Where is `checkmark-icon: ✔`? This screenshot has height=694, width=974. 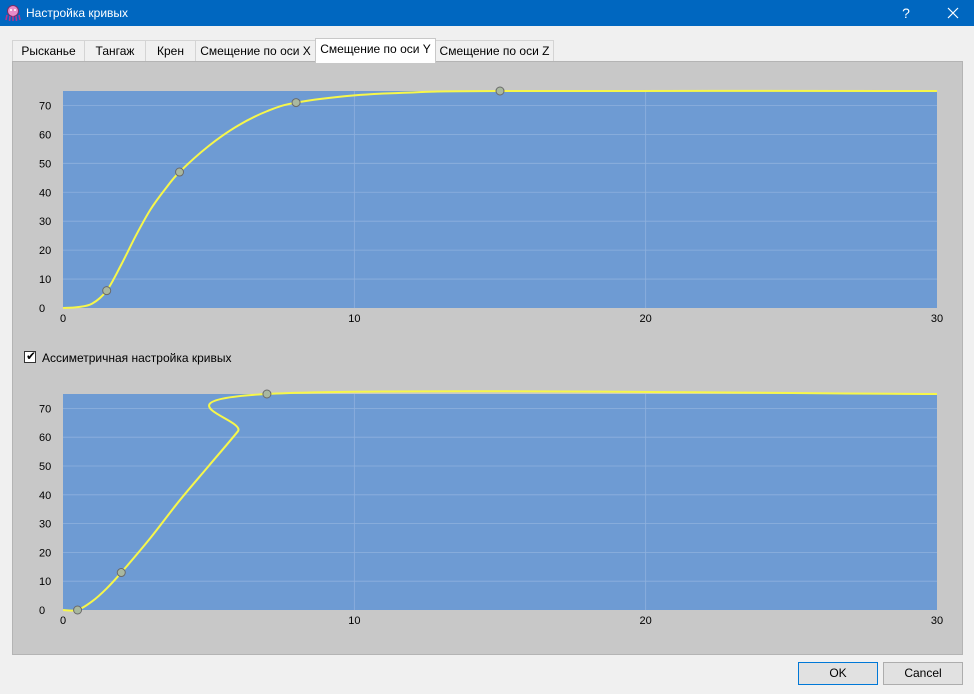
checkmark-icon: ✔ is located at coordinates (31, 356).